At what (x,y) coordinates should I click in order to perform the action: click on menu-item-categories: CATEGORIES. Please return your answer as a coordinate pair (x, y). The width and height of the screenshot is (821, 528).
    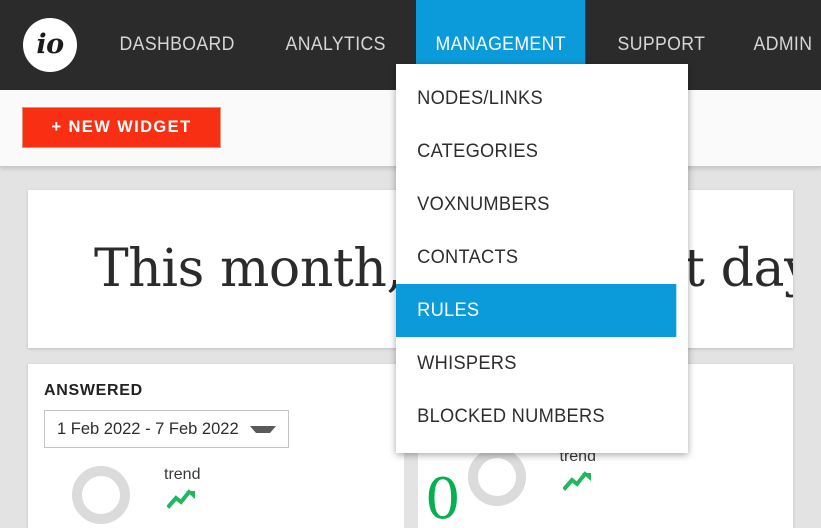
    Looking at the image, I should click on (536, 151).